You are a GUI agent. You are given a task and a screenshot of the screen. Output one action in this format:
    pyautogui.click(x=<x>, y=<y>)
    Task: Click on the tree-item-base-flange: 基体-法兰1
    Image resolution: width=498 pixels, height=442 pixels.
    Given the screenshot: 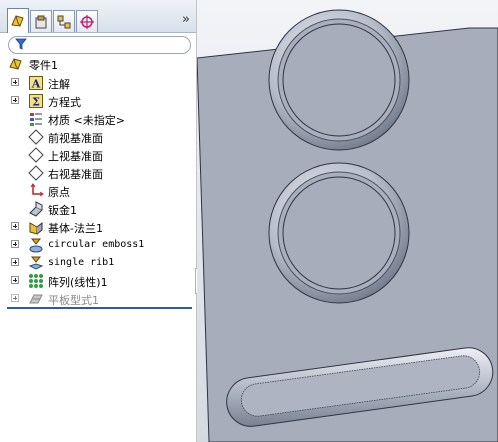 What is the action you would take?
    pyautogui.click(x=98, y=227)
    